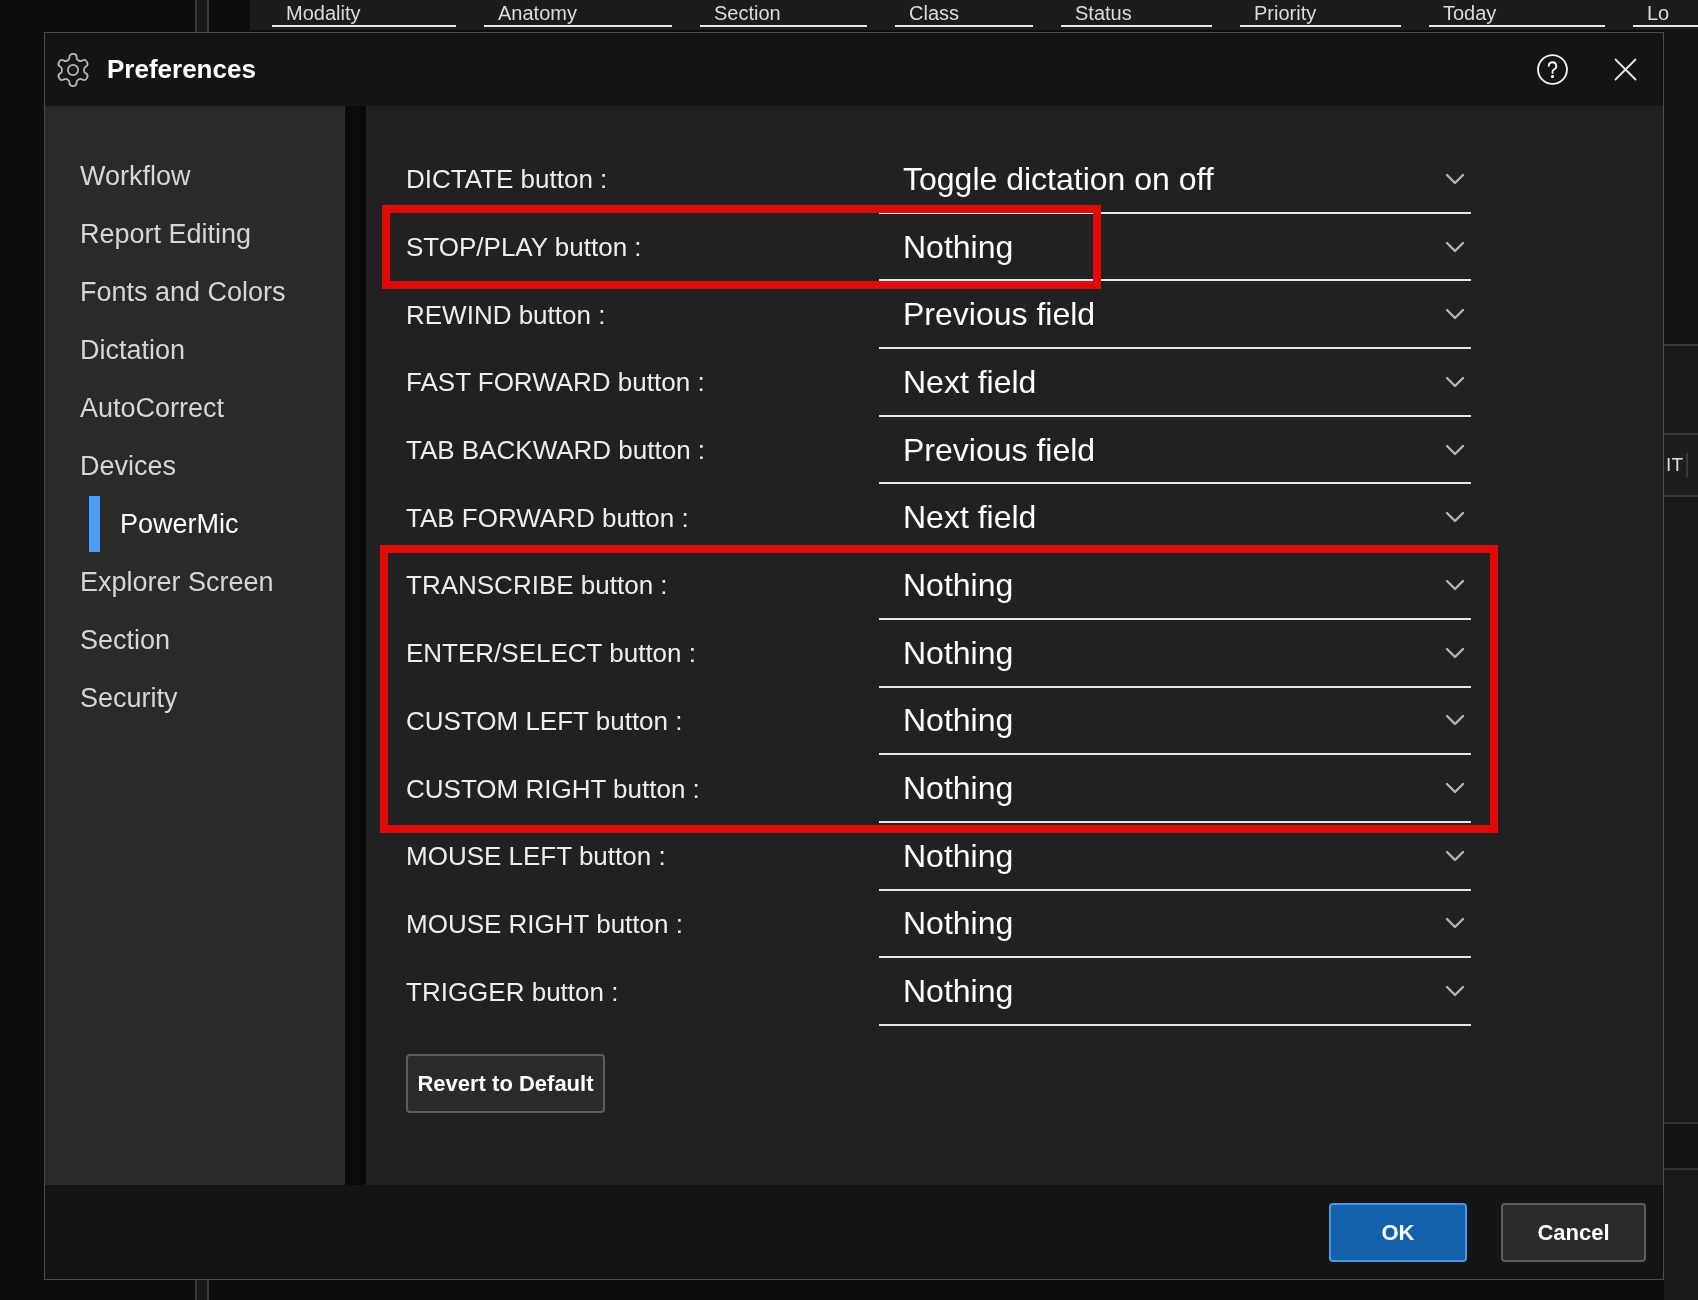 This screenshot has width=1698, height=1300. Describe the element at coordinates (1573, 1232) in the screenshot. I see `cancel-button: Cancel` at that location.